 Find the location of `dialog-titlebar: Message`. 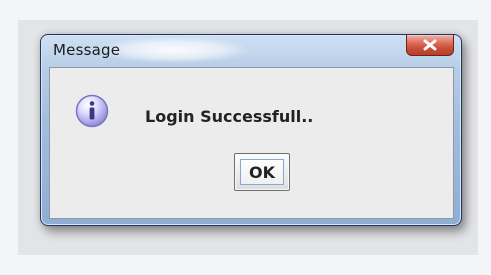

dialog-titlebar: Message is located at coordinates (251, 51).